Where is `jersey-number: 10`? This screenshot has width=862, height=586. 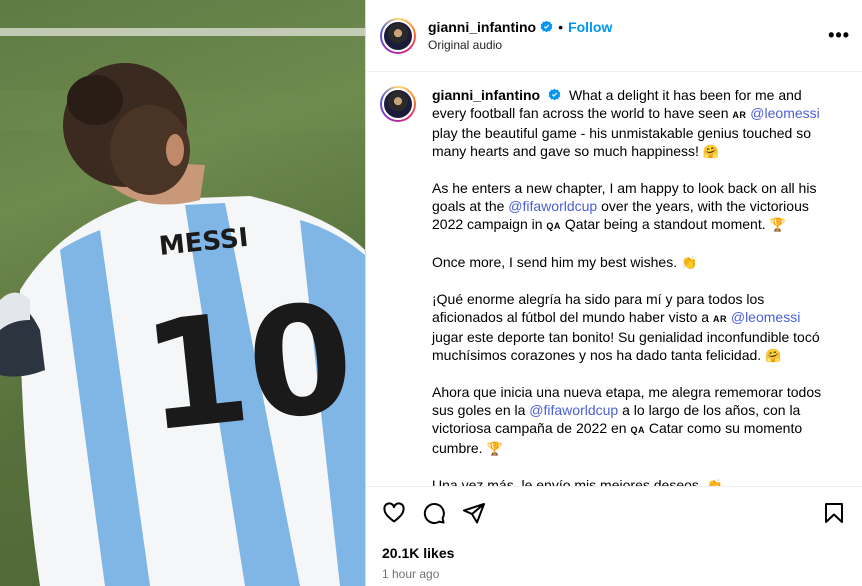
jersey-number: 10 is located at coordinates (249, 368).